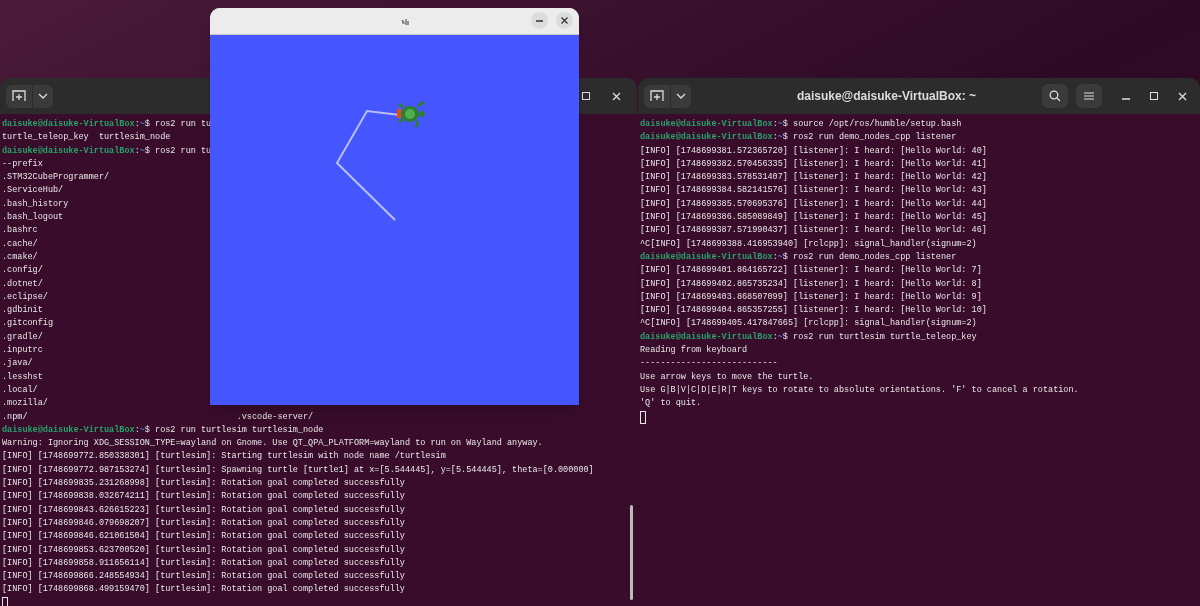 The height and width of the screenshot is (606, 1200). I want to click on output-line: Warning: Ignoring XDG_SESSION_TYPE=wayland on Gnome. Use QT_QPA_PLATFORM=wayland to run on Wayland anyway., so click(272, 444).